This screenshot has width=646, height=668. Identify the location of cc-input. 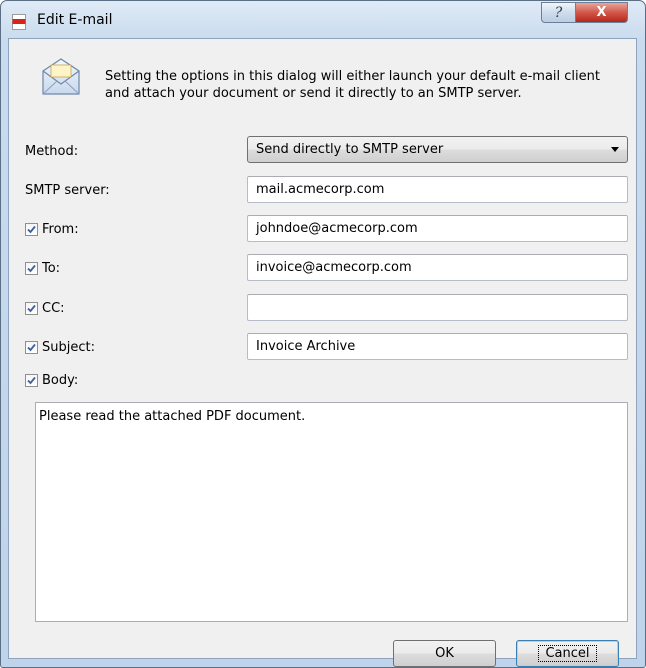
(437, 307).